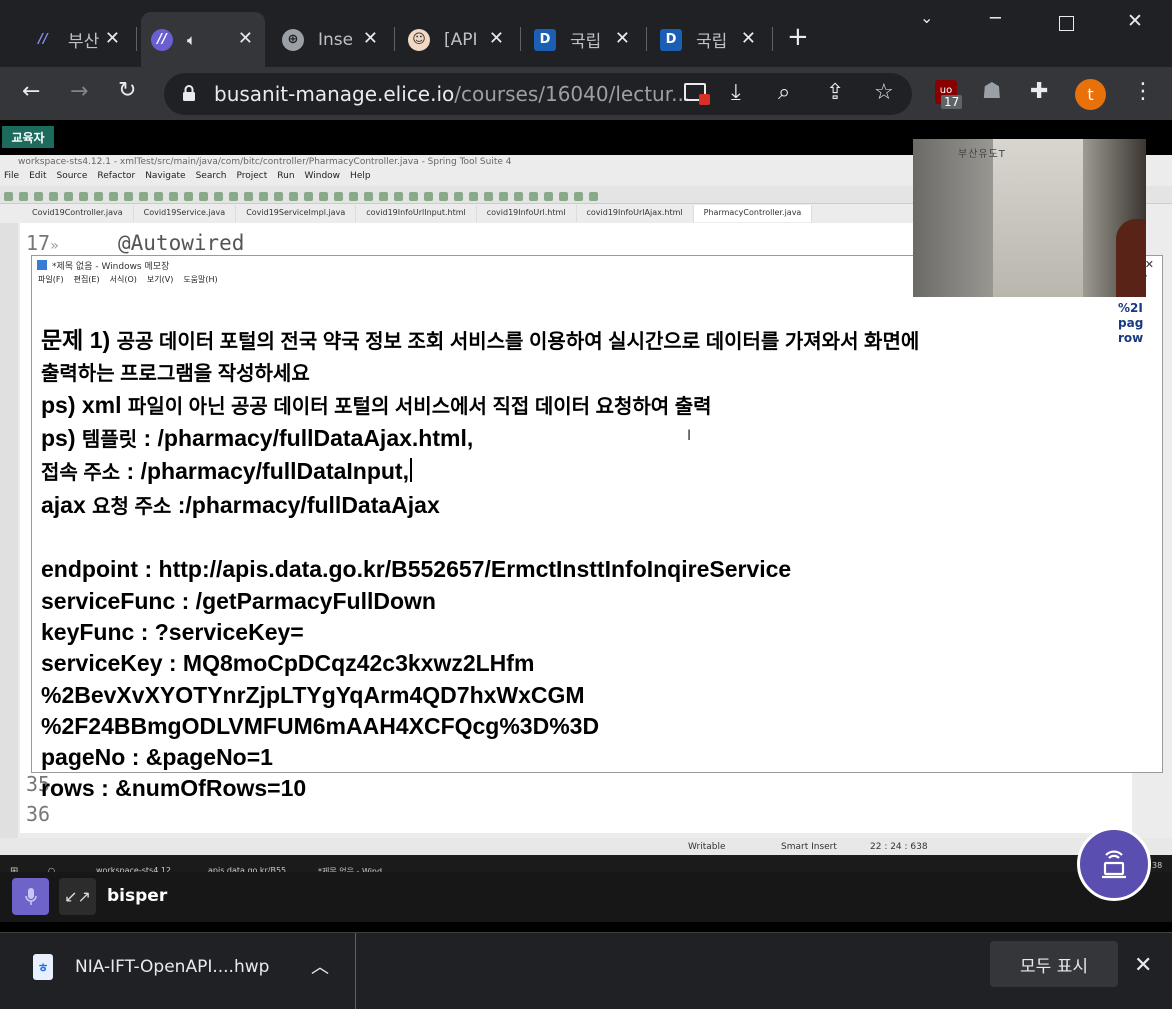 This screenshot has width=1172, height=1009. What do you see at coordinates (360, 178) in the screenshot?
I see `ide-menu-item: Help` at bounding box center [360, 178].